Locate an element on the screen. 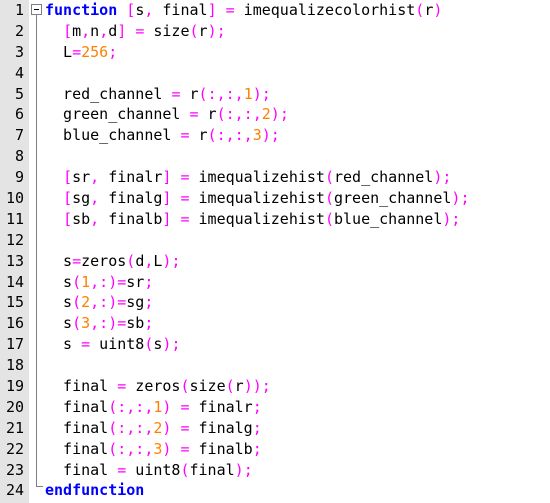  code-line: 20 final(:,:,1) = finalr; is located at coordinates (275, 407).